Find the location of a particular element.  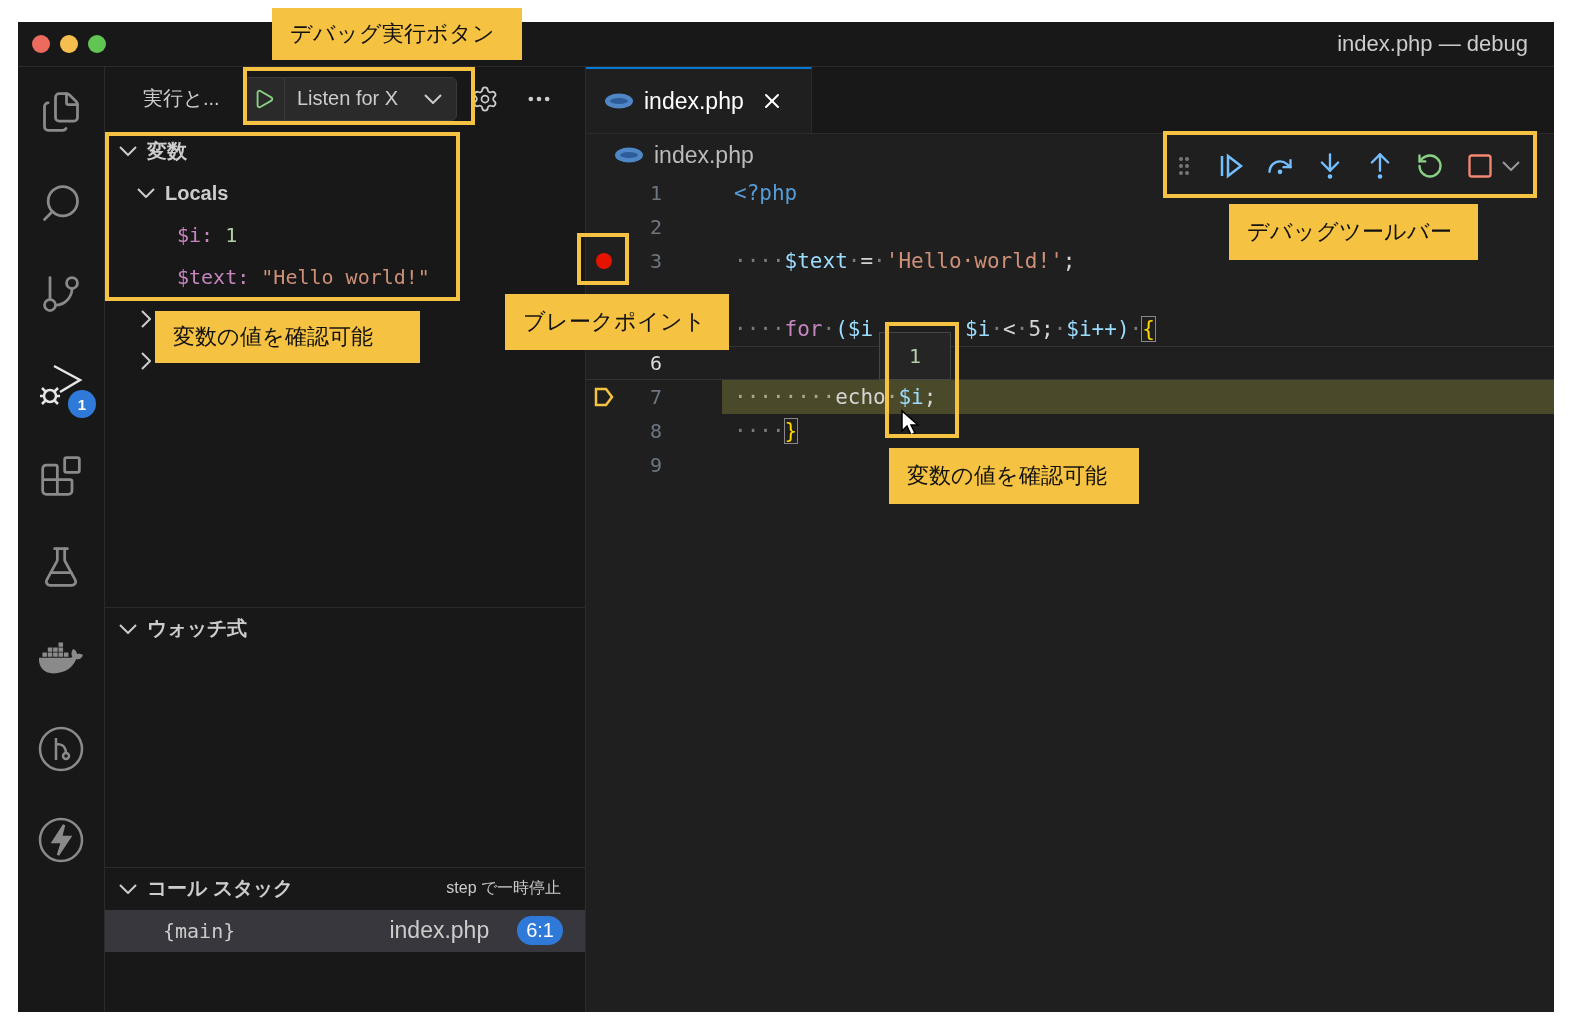

code-token: 5; is located at coordinates (1041, 329).